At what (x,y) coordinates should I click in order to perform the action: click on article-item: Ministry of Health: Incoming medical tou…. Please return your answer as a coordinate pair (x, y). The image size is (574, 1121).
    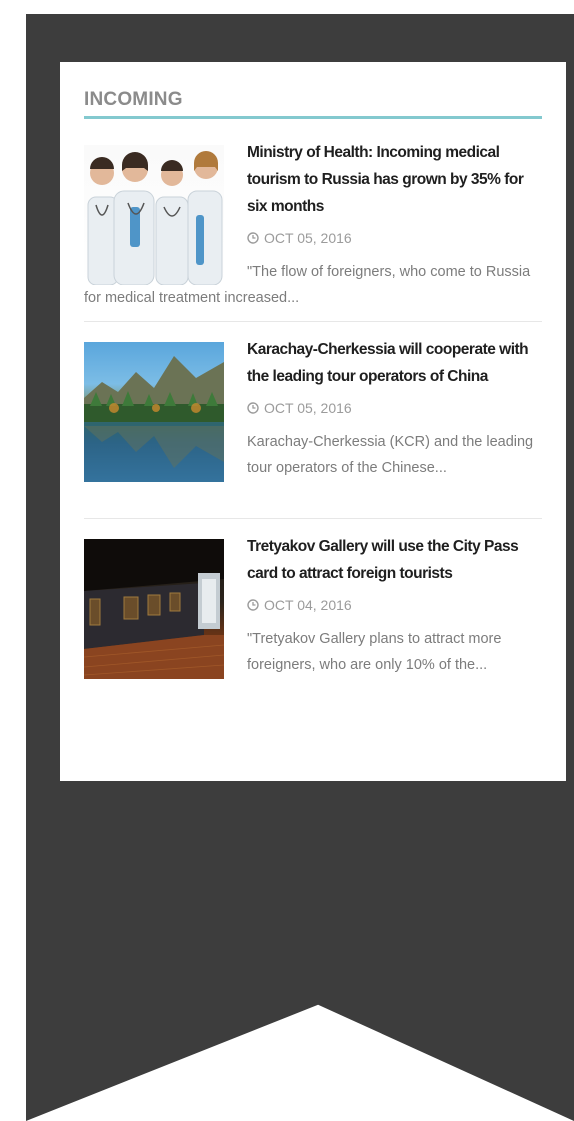
    Looking at the image, I should click on (313, 233).